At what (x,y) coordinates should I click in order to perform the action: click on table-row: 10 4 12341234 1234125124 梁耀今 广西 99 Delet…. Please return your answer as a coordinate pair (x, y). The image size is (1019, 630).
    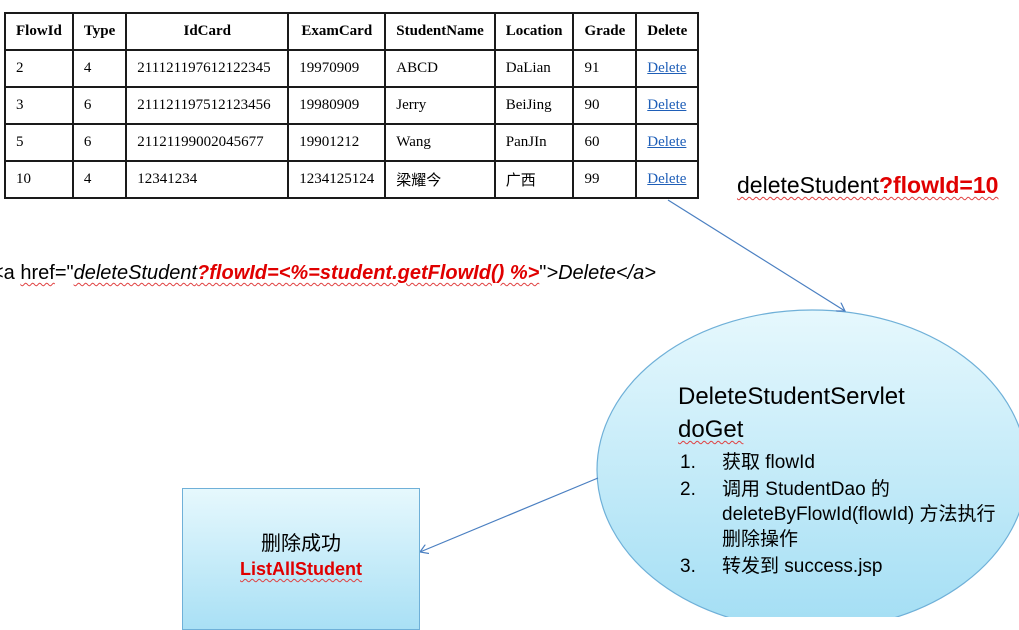
    Looking at the image, I should click on (352, 179).